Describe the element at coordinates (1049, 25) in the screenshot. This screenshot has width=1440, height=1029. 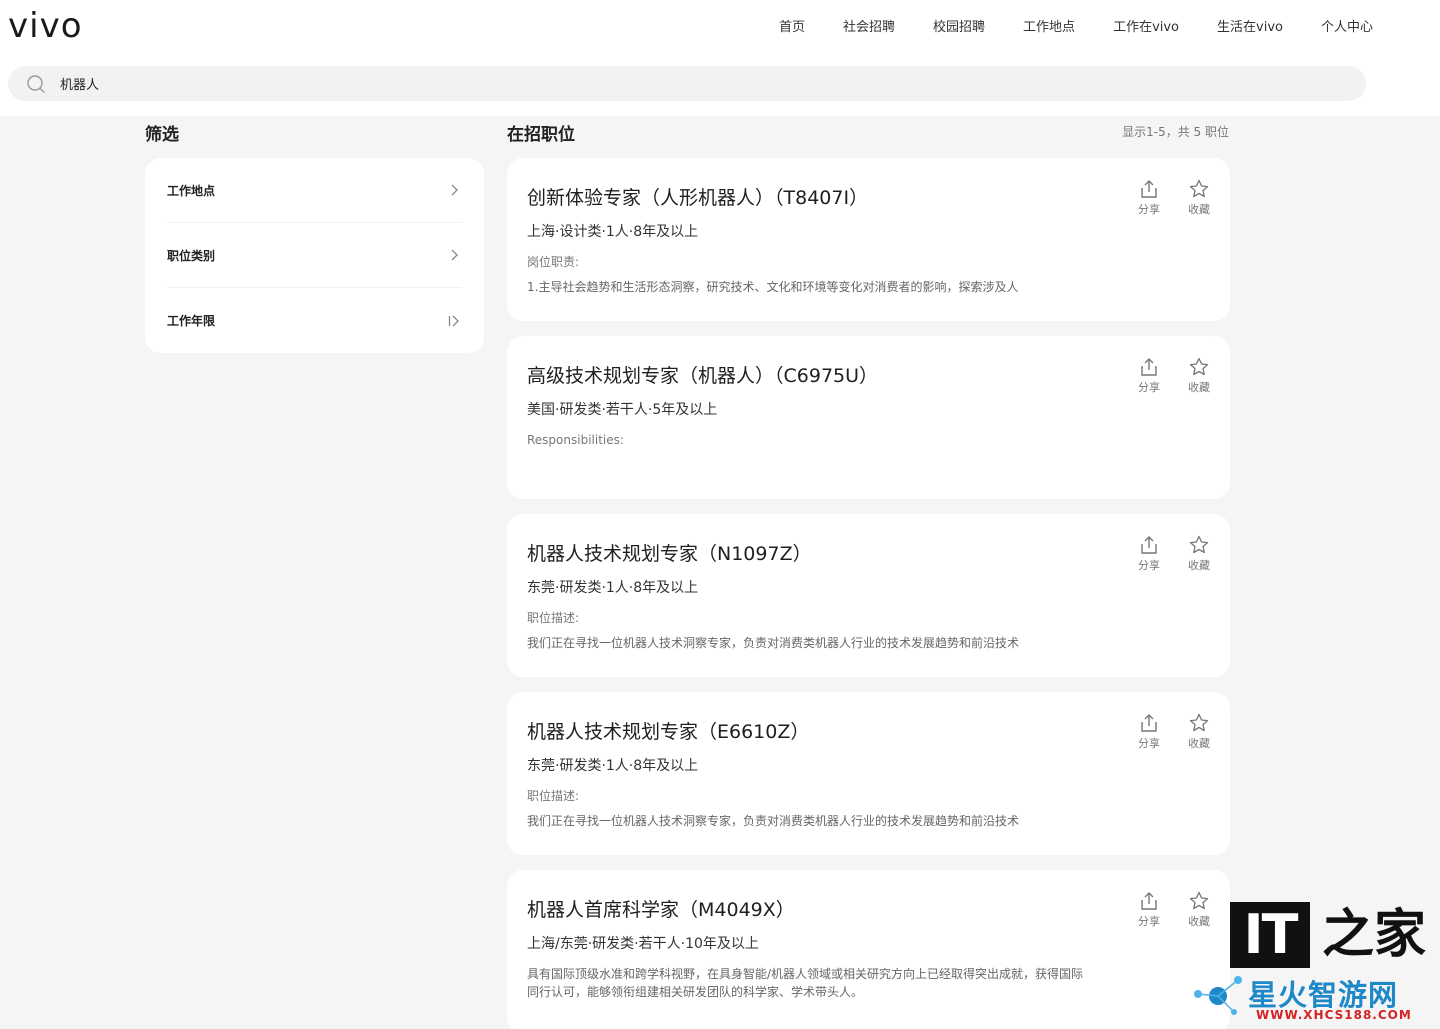
I see `nav-item-locations: 工作地点` at that location.